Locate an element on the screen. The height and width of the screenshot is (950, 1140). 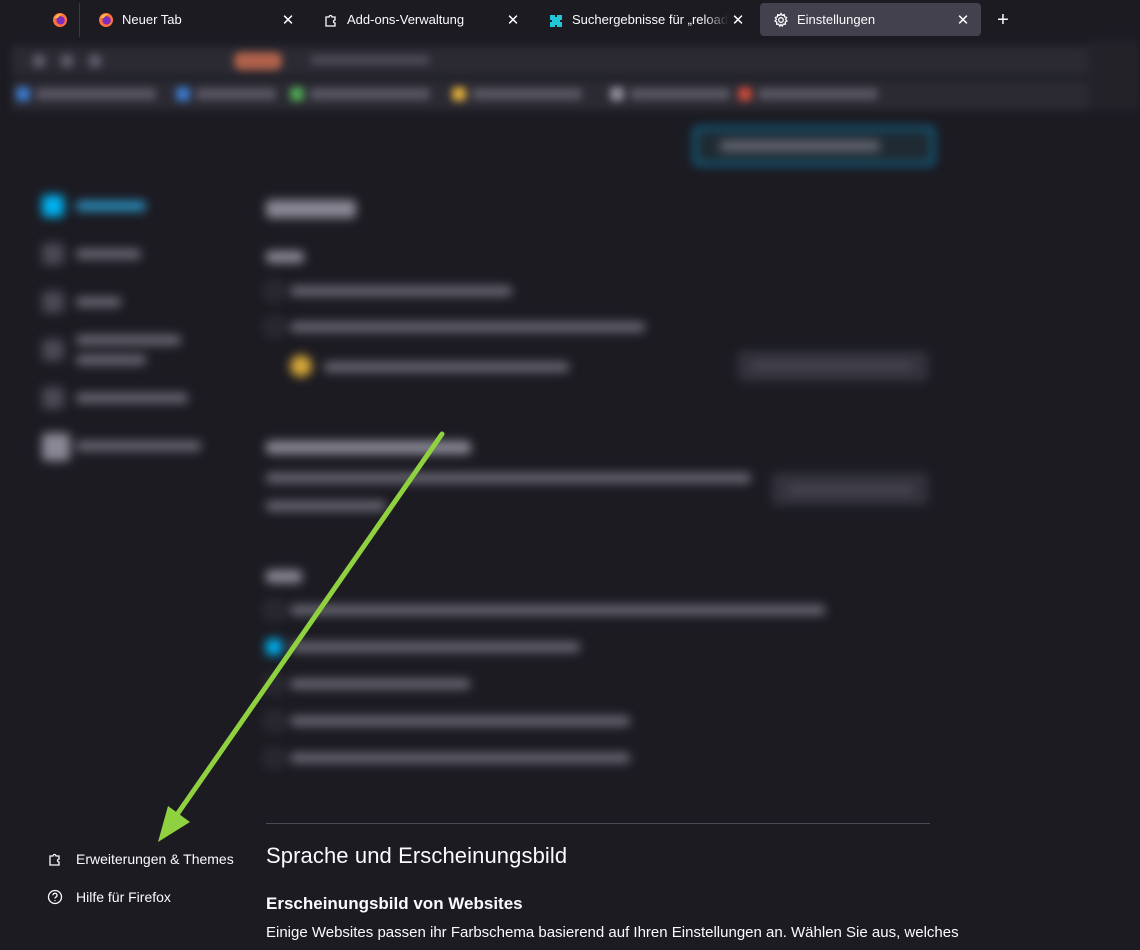
tab-title: Add-ons-Verwaltung is located at coordinates (406, 19).